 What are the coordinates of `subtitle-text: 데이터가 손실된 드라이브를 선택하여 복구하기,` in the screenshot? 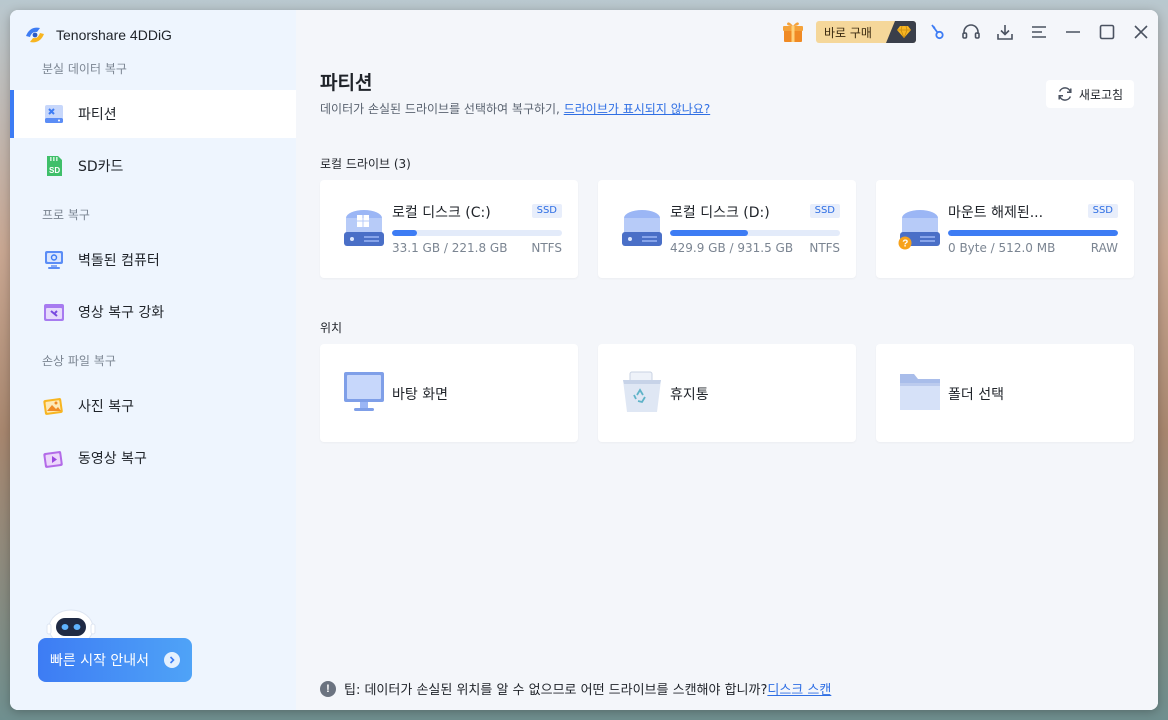 It's located at (440, 109).